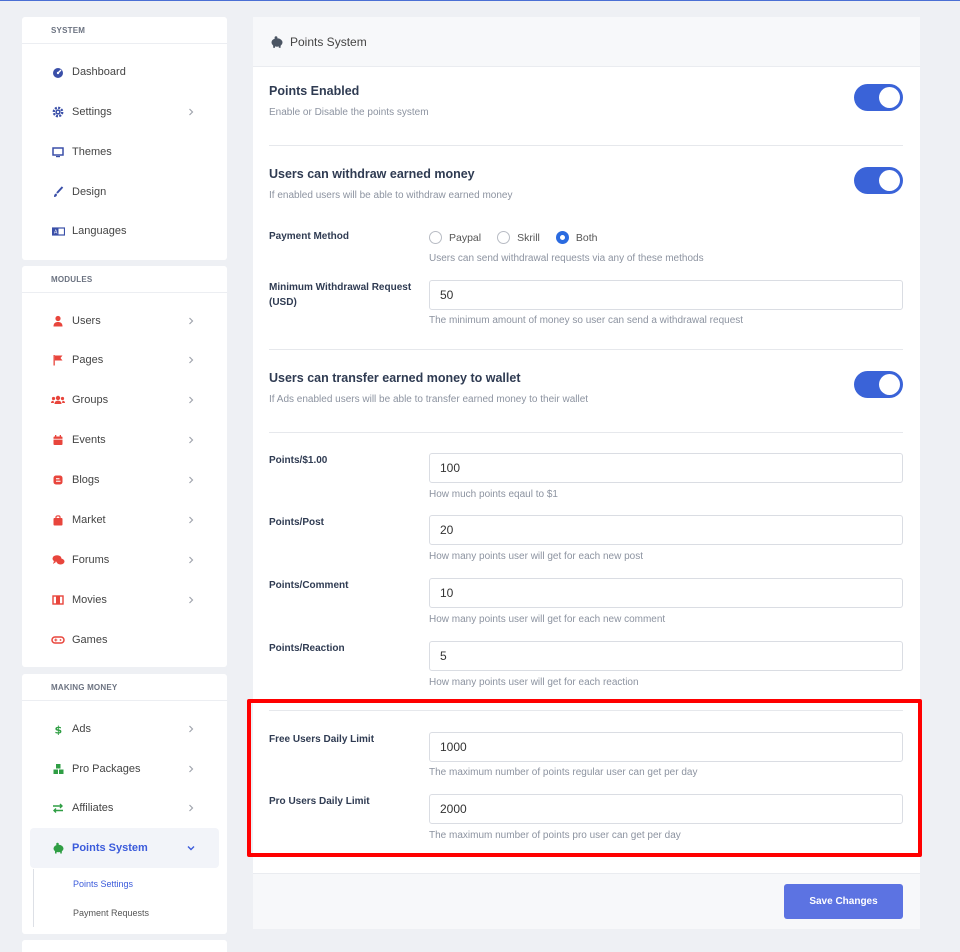 Image resolution: width=960 pixels, height=952 pixels. I want to click on sidebar-item-movies: Movies, so click(124, 600).